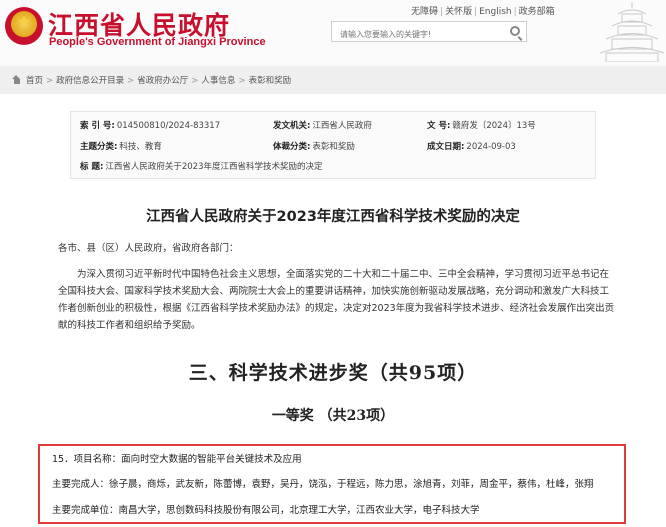  I want to click on meta-title-label: 标 题:, so click(92, 167).